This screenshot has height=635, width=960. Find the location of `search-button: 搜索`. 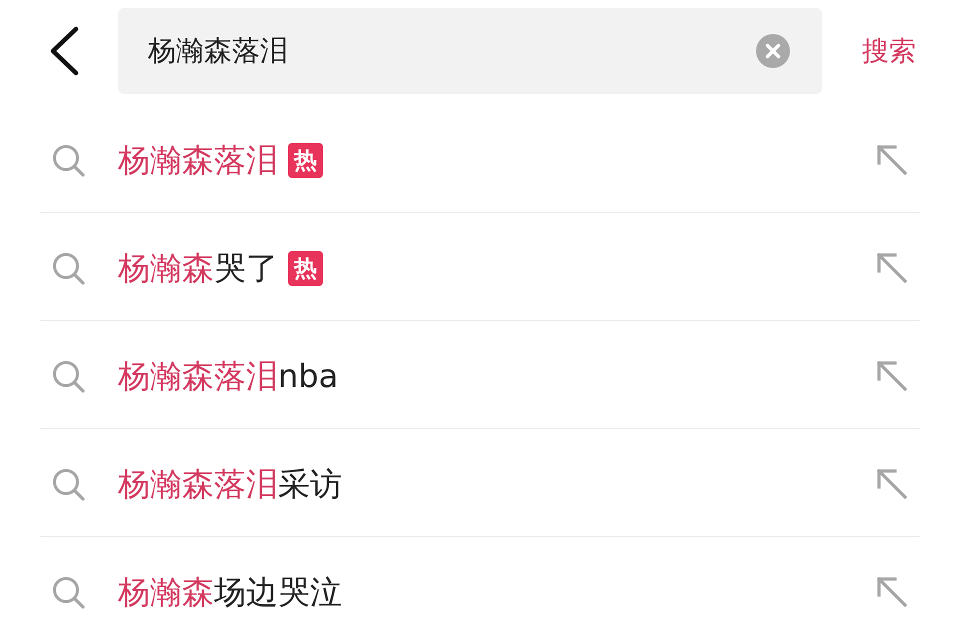

search-button: 搜索 is located at coordinates (889, 51).